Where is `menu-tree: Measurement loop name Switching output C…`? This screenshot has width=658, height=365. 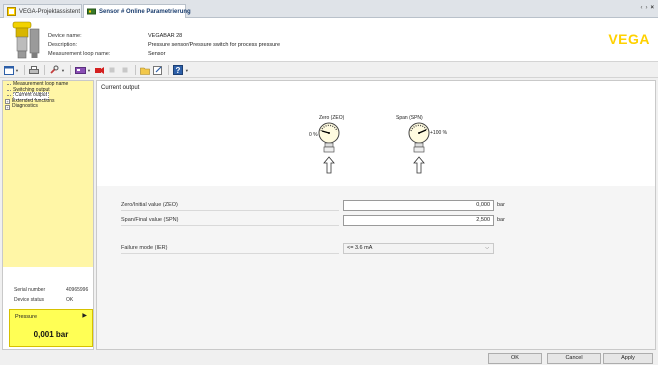
menu-tree: Measurement loop name Switching output C… is located at coordinates (48, 174).